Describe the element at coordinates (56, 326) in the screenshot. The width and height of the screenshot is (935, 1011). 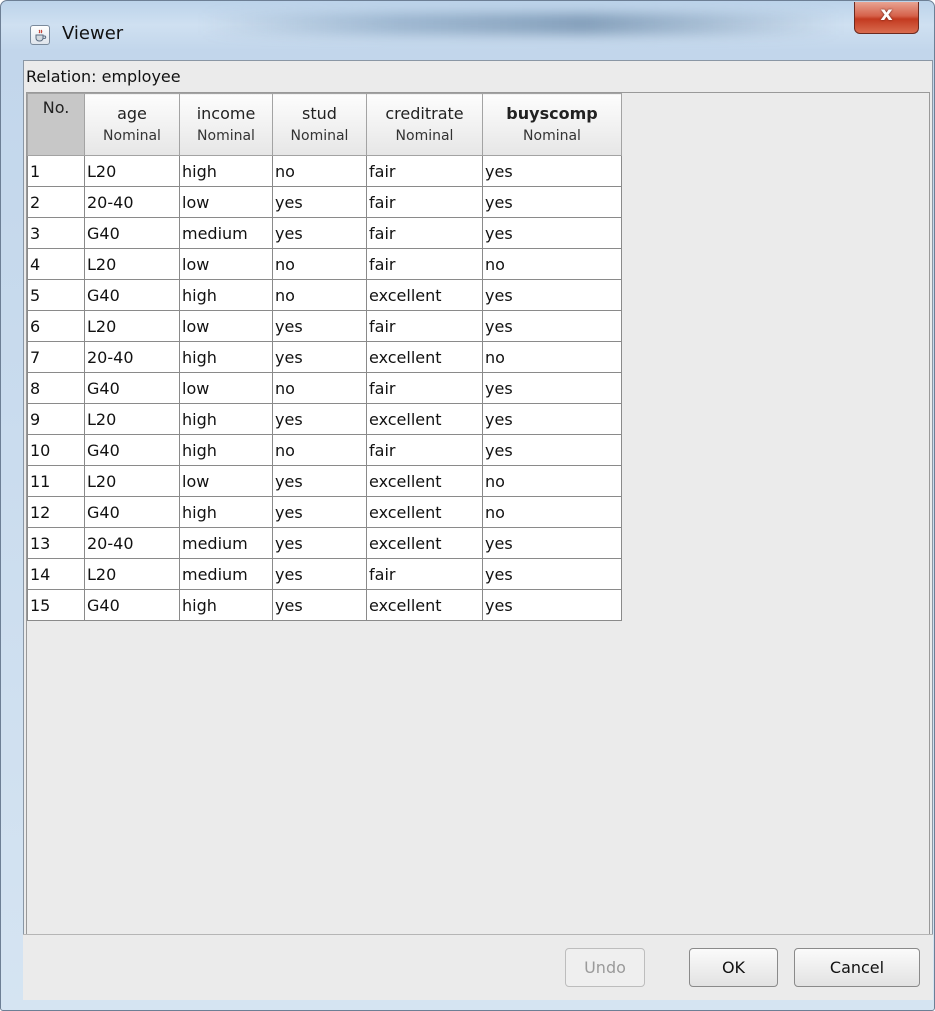
I see `table-cell: 6` at that location.